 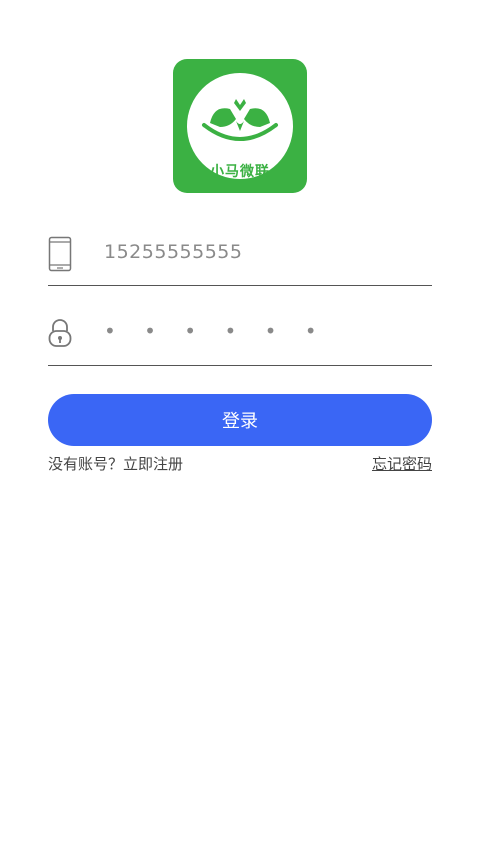 I want to click on forgot-password-link: 忘记密码, so click(x=402, y=463).